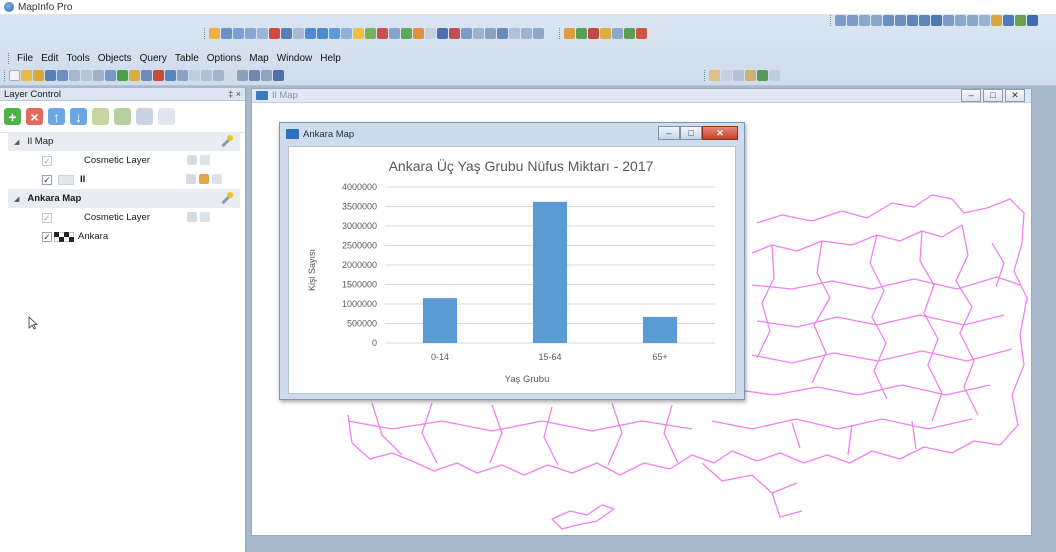 The width and height of the screenshot is (1056, 552). Describe the element at coordinates (295, 58) in the screenshot. I see `menu-window: Window` at that location.